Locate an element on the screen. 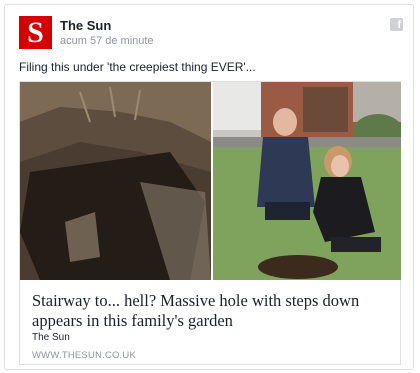  page-name: The Sun is located at coordinates (85, 25).